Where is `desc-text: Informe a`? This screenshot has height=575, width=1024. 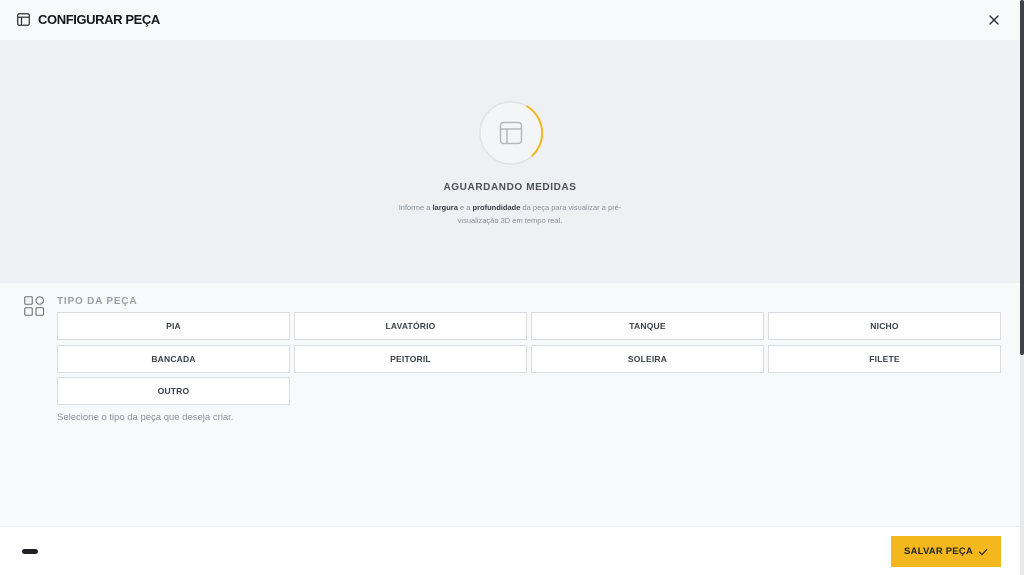 desc-text: Informe a is located at coordinates (415, 207).